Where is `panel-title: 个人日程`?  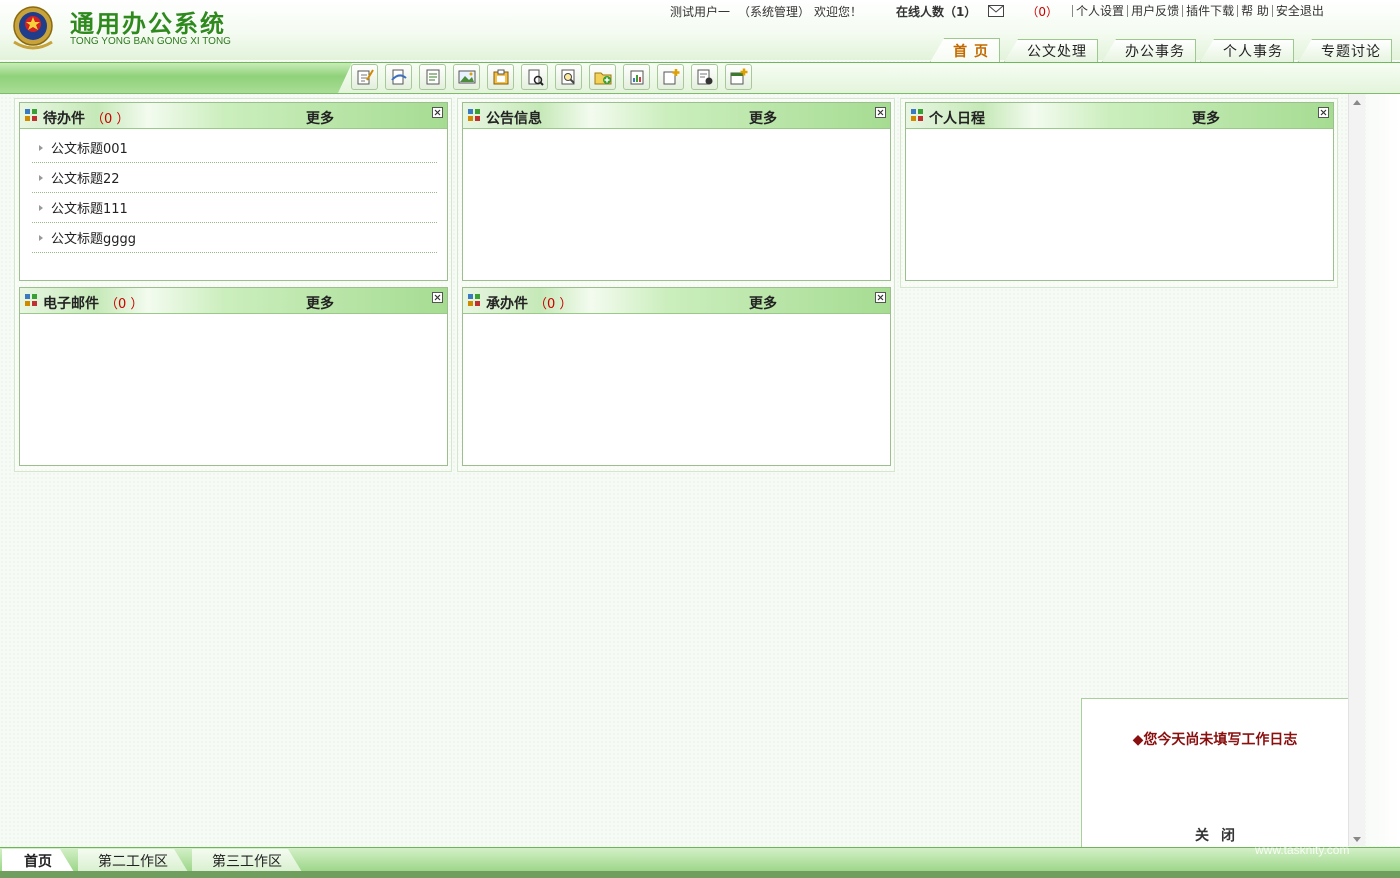 panel-title: 个人日程 is located at coordinates (957, 119).